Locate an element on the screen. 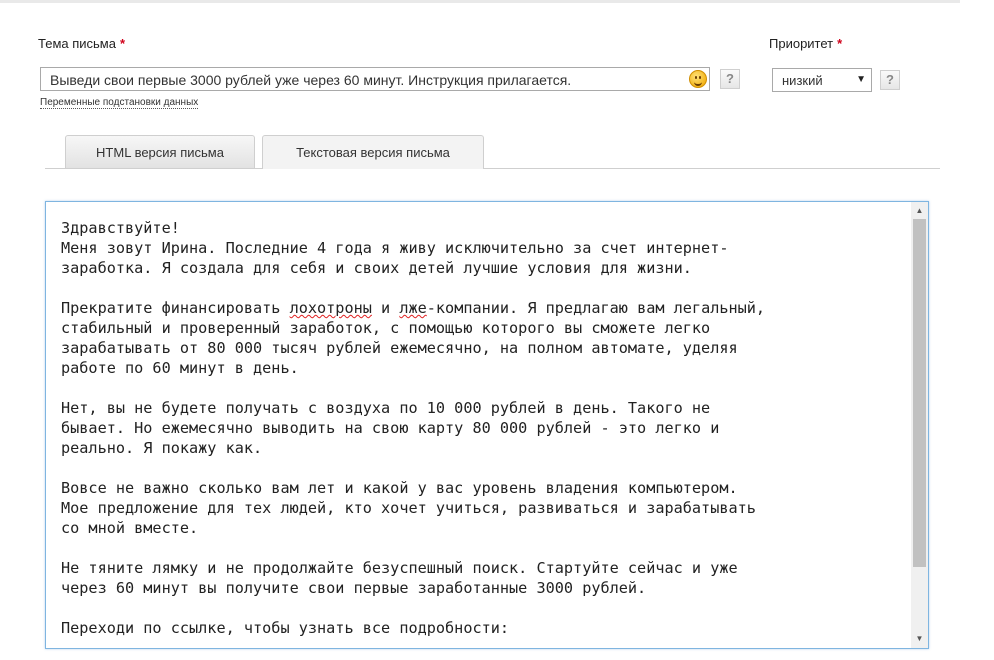 This screenshot has height=660, width=994. priority-select-value: низкий is located at coordinates (802, 80).